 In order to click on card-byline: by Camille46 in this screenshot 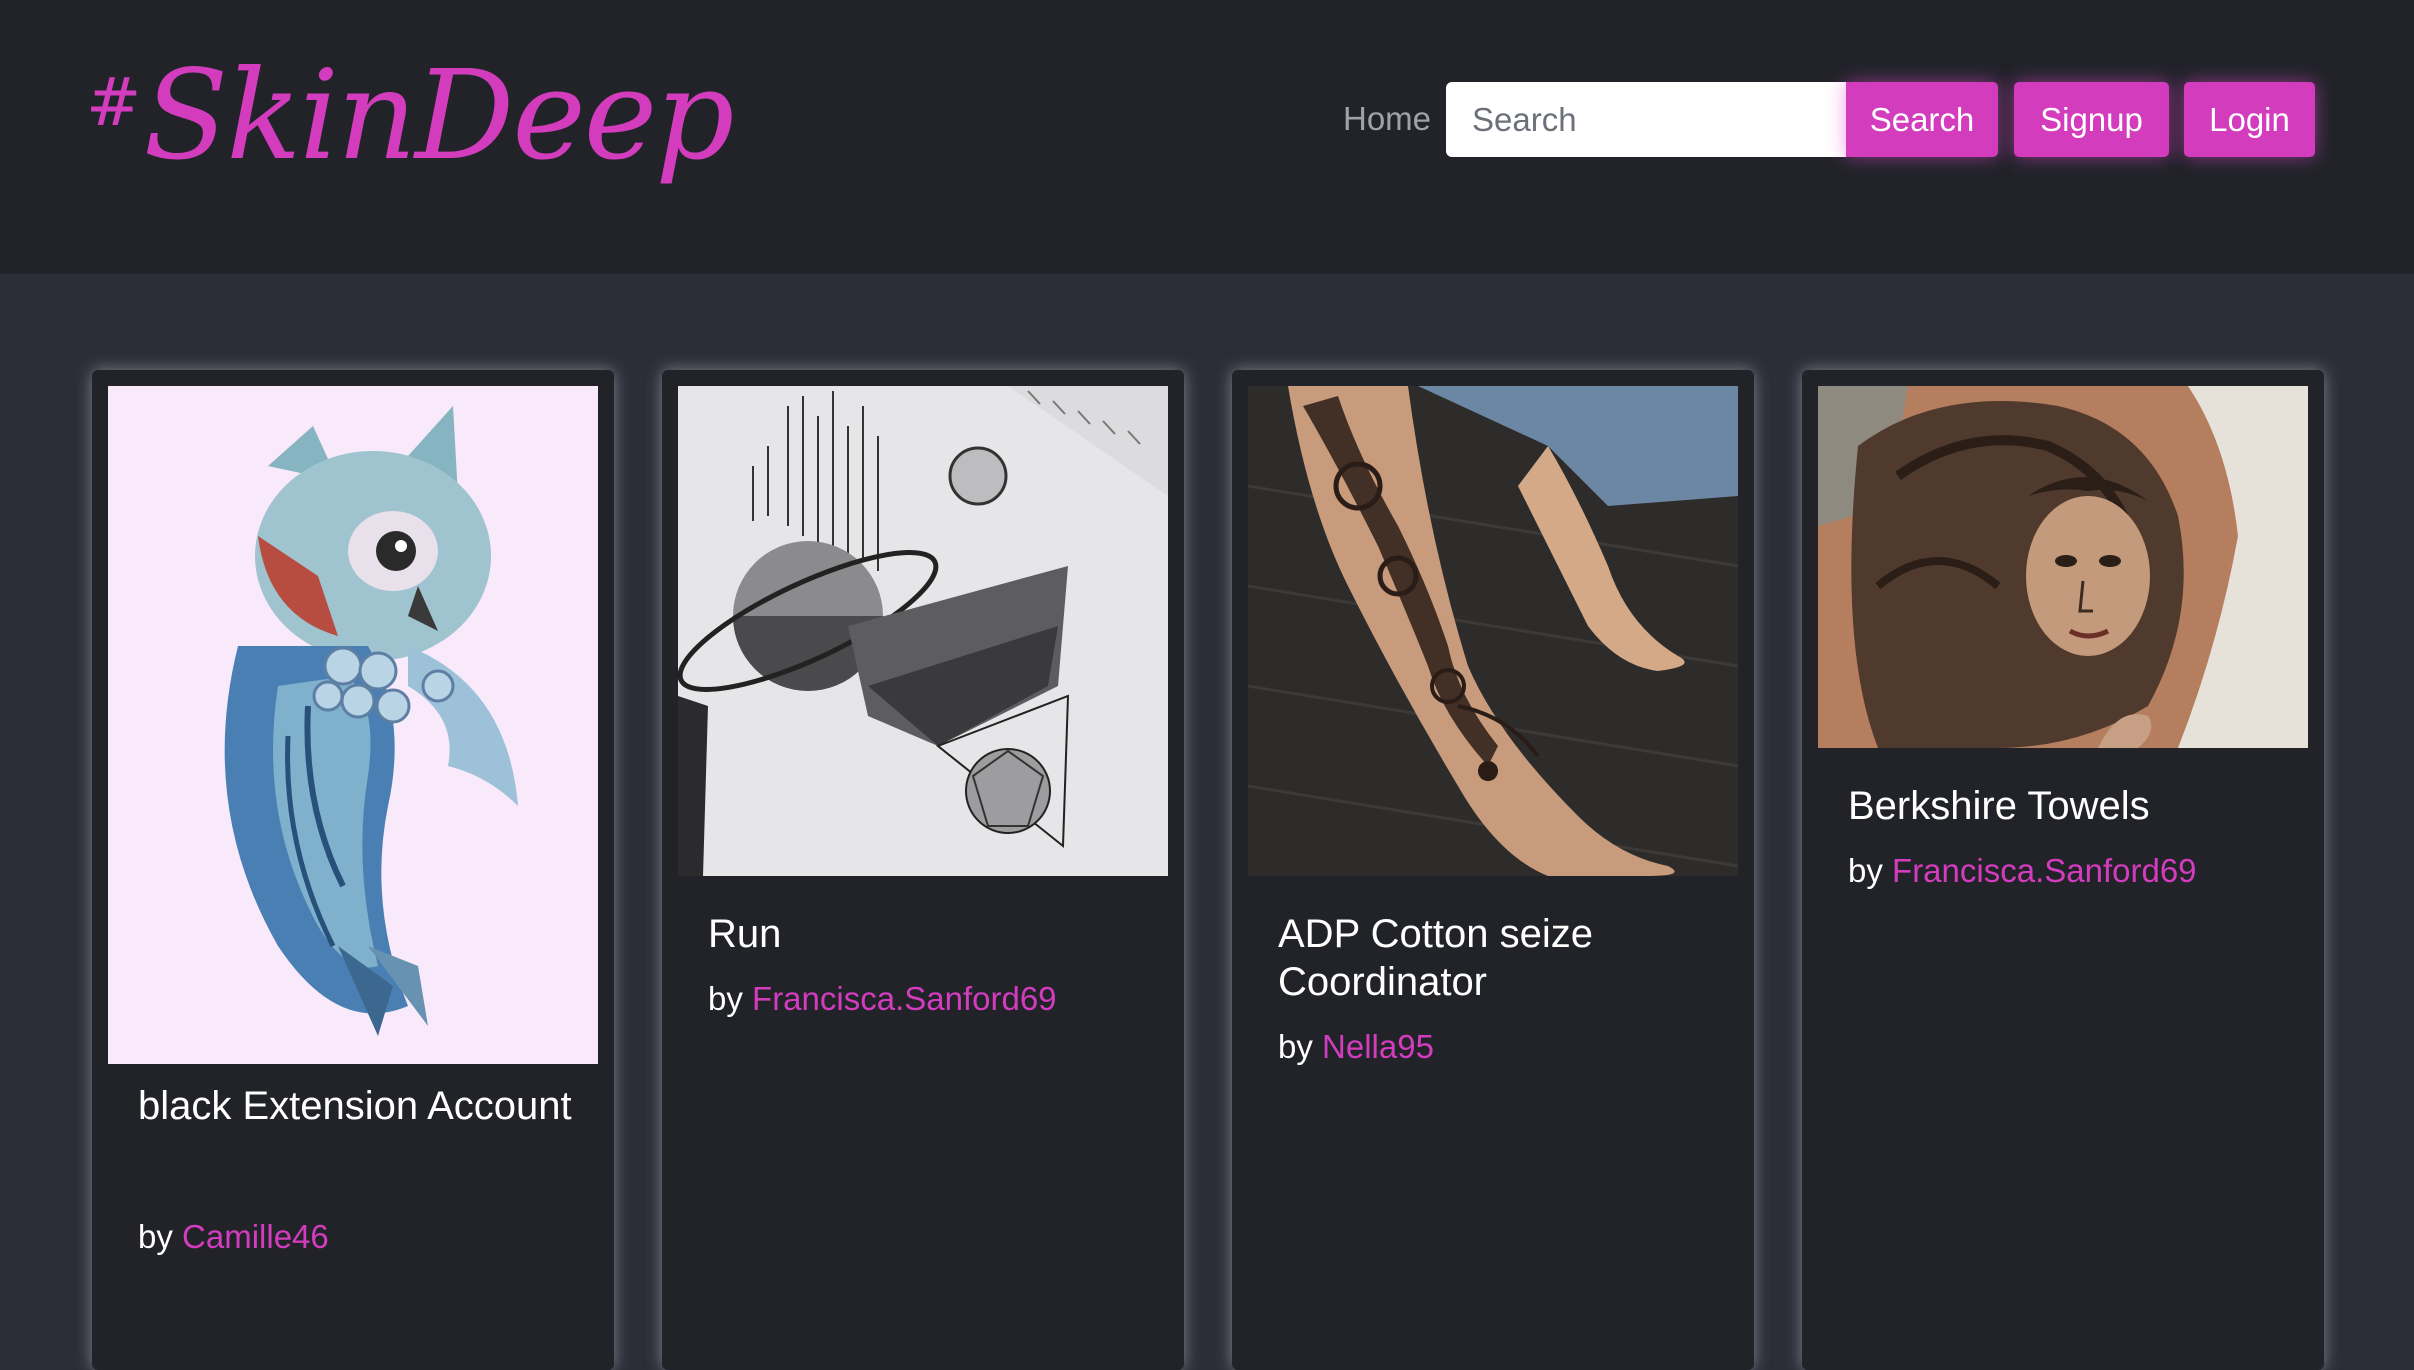, I will do `click(233, 1237)`.